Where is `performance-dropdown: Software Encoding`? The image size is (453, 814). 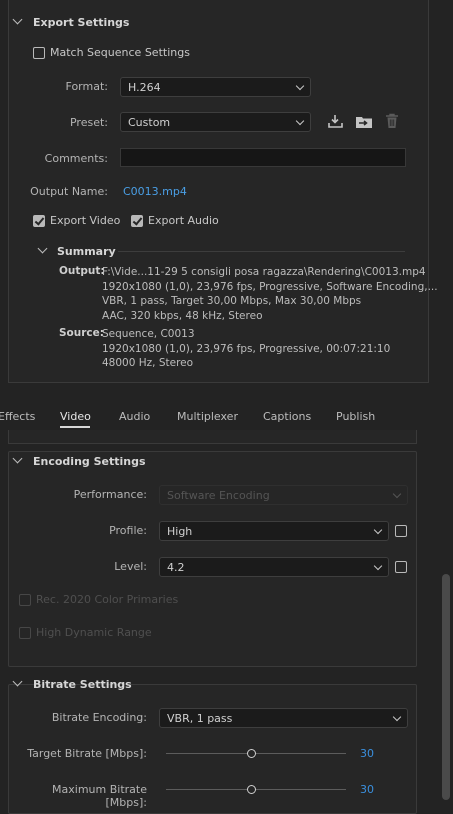 performance-dropdown: Software Encoding is located at coordinates (283, 495).